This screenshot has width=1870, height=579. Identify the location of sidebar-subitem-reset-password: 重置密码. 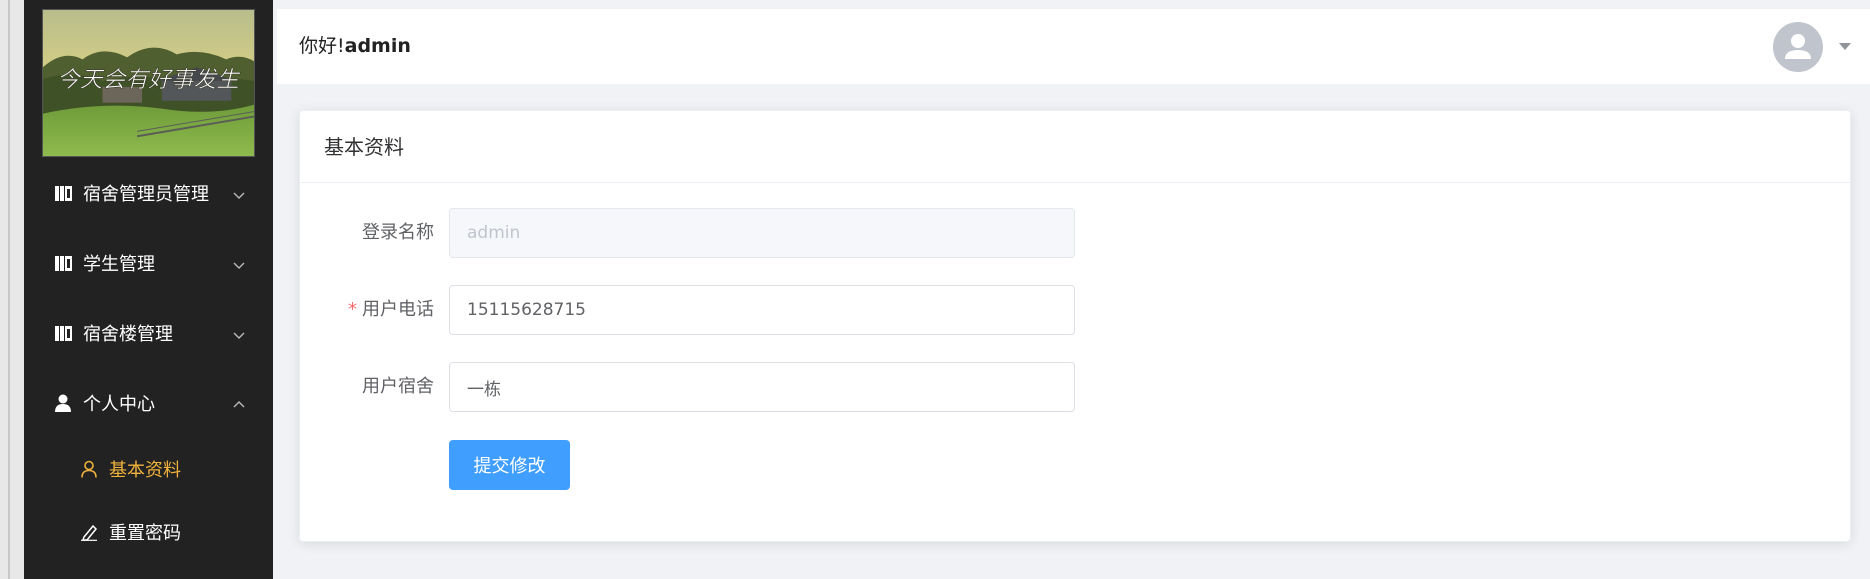
(148, 532).